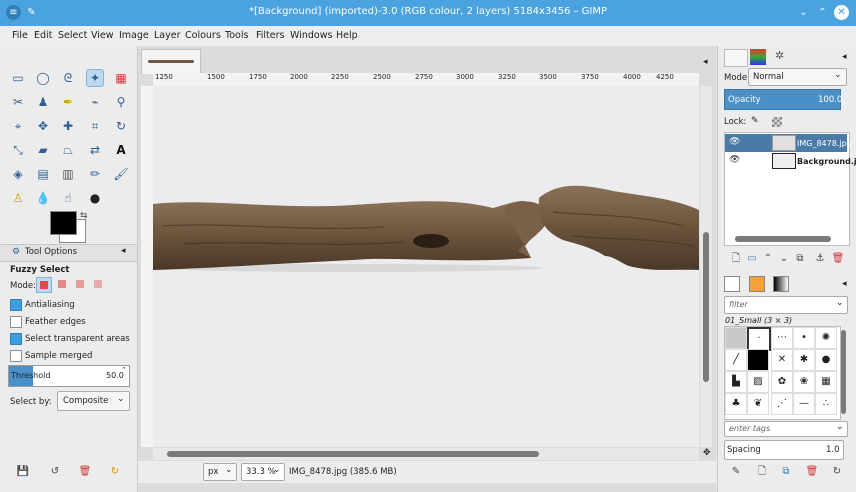 The height and width of the screenshot is (492, 856). Describe the element at coordinates (826, 360) in the screenshot. I see `brush-item: ●` at that location.